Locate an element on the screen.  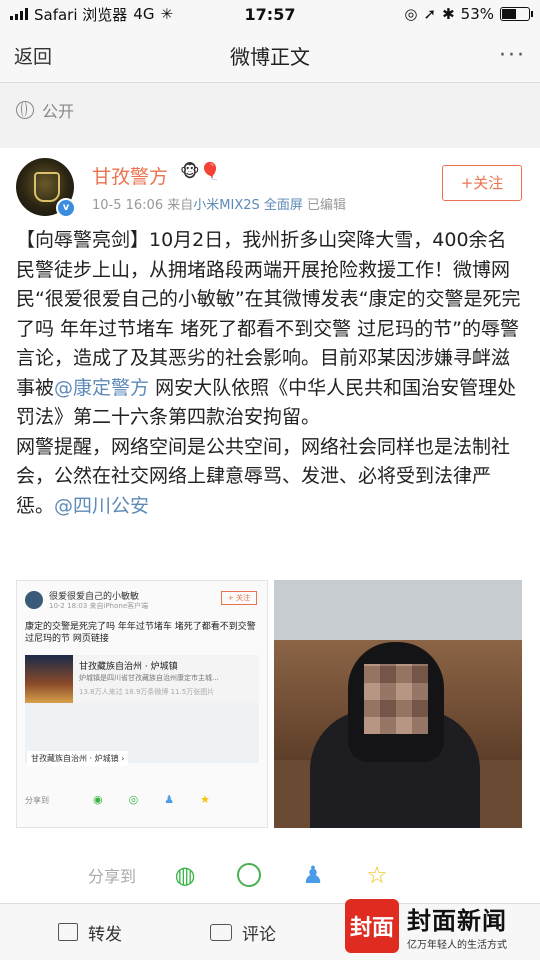
moments-icon: ◎ is located at coordinates (133, 799).